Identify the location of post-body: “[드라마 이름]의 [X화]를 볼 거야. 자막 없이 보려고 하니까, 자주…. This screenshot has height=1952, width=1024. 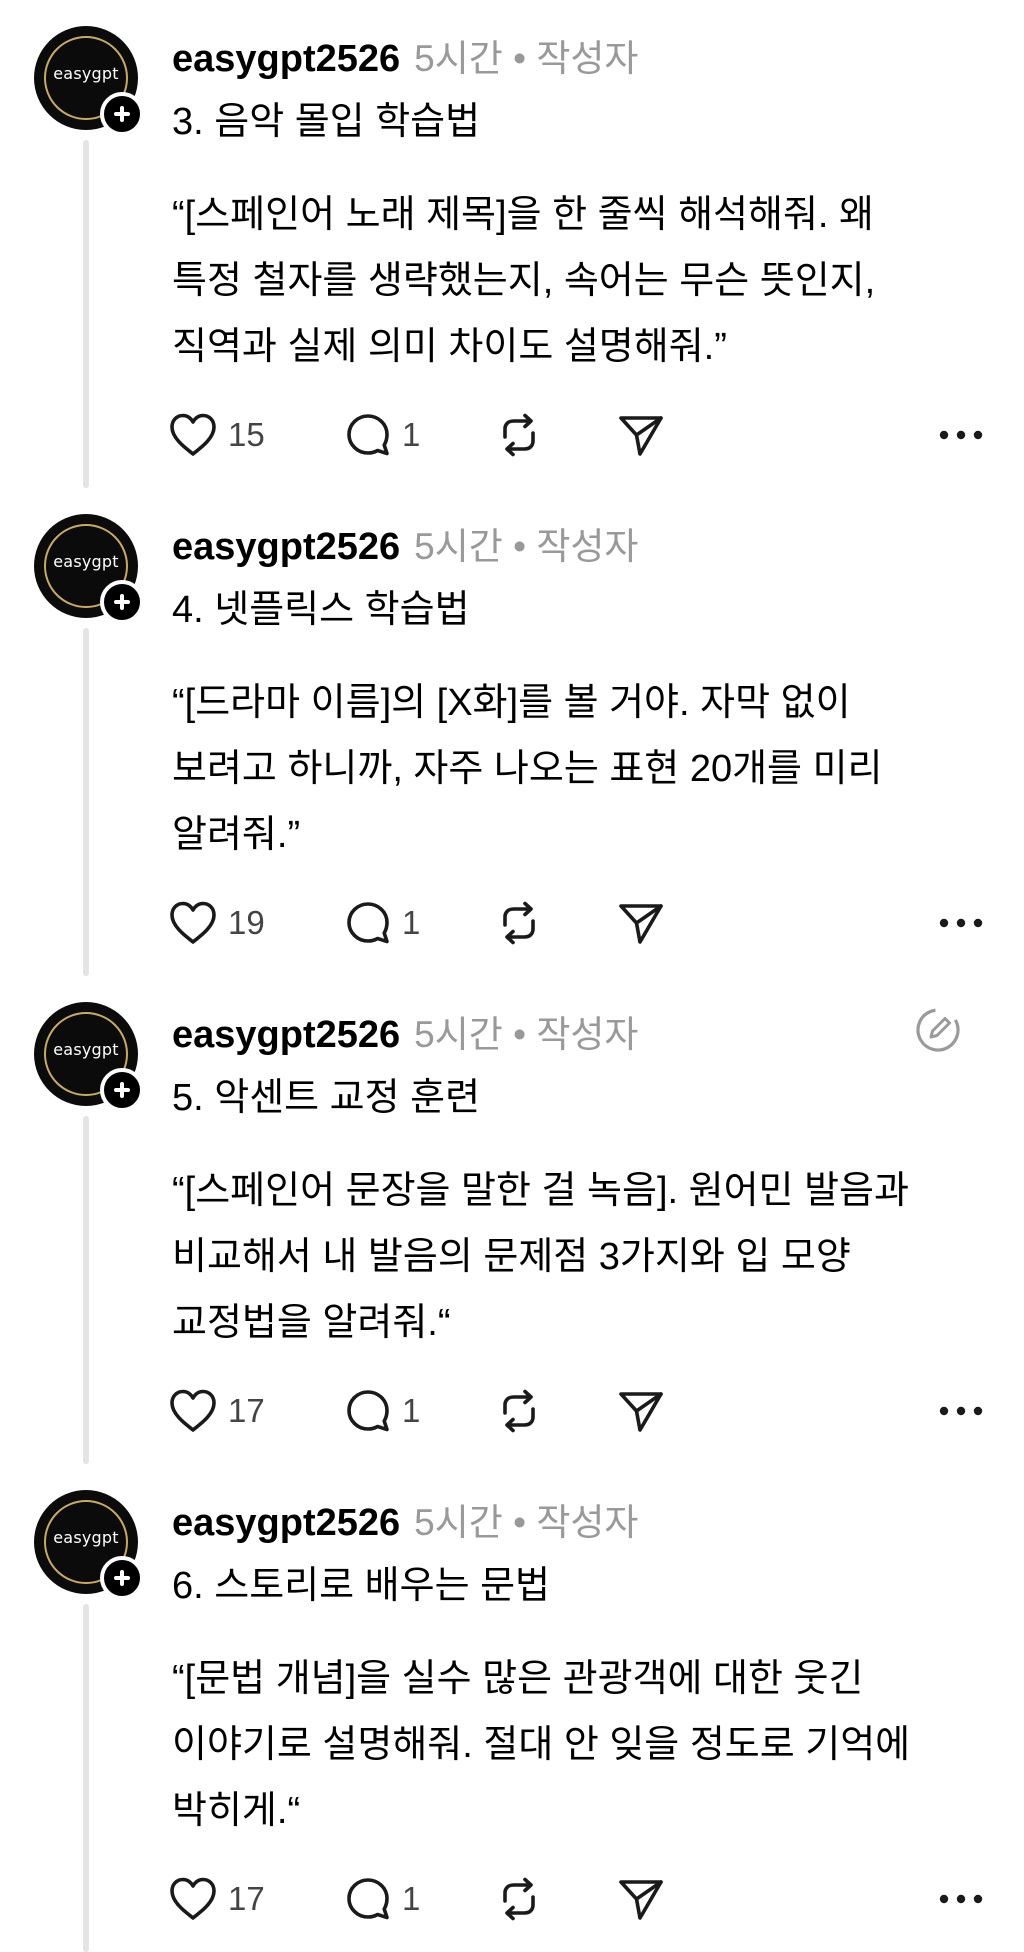
(572, 769).